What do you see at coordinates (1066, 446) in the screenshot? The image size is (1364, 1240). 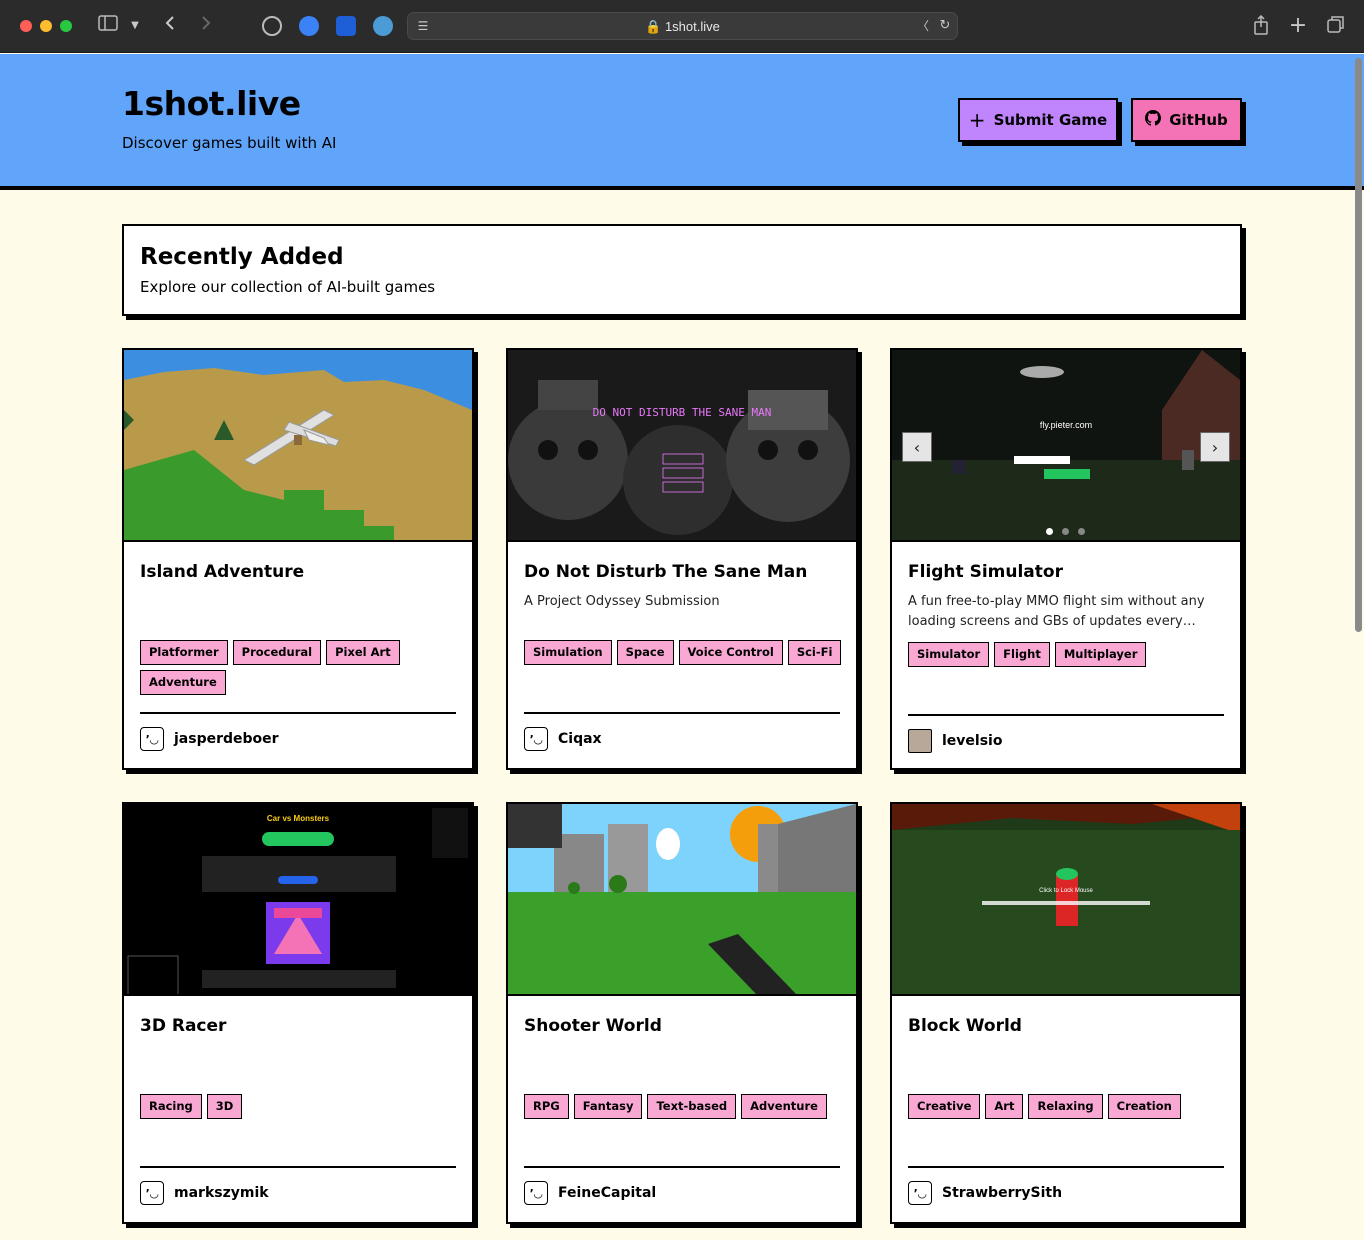 I see `game-thumbnail: fly.pieter.com ‹ ›` at bounding box center [1066, 446].